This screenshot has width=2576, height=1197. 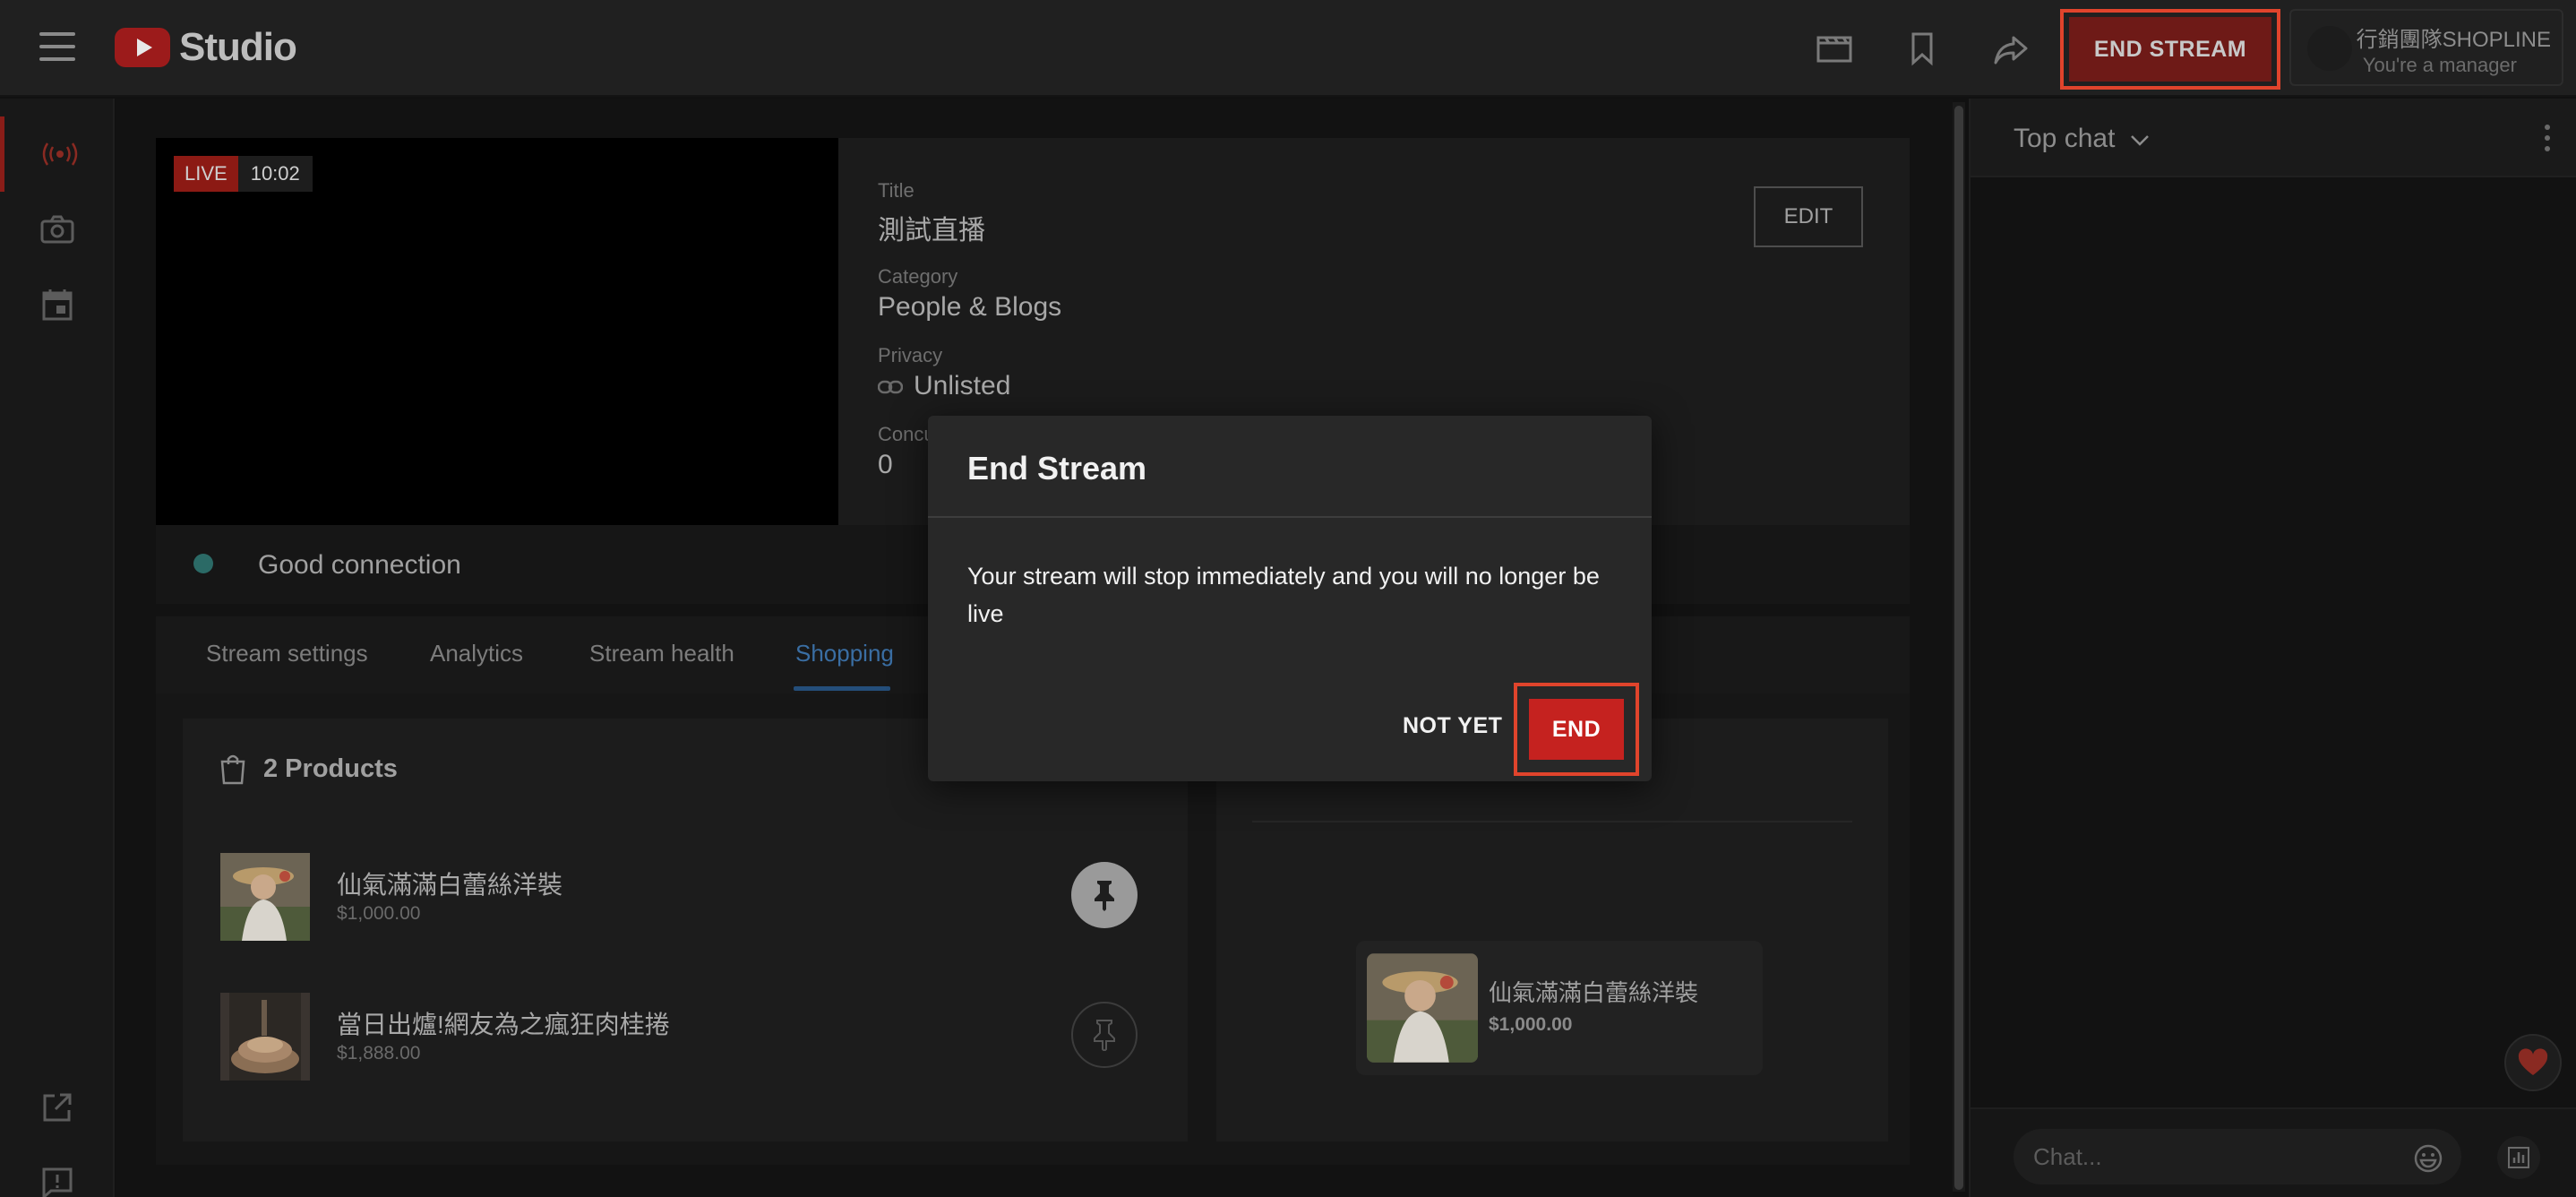 I want to click on not-yet-button: NOT YET, so click(x=1452, y=726).